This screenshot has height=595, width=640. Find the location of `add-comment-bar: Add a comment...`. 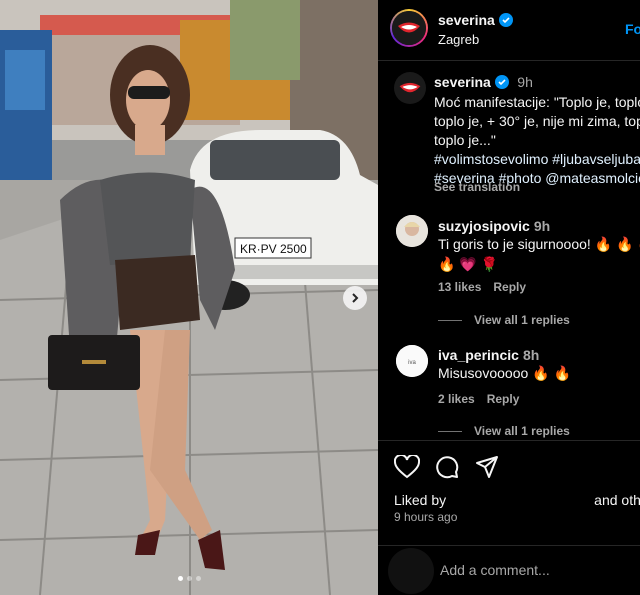

add-comment-bar: Add a comment... is located at coordinates (509, 570).